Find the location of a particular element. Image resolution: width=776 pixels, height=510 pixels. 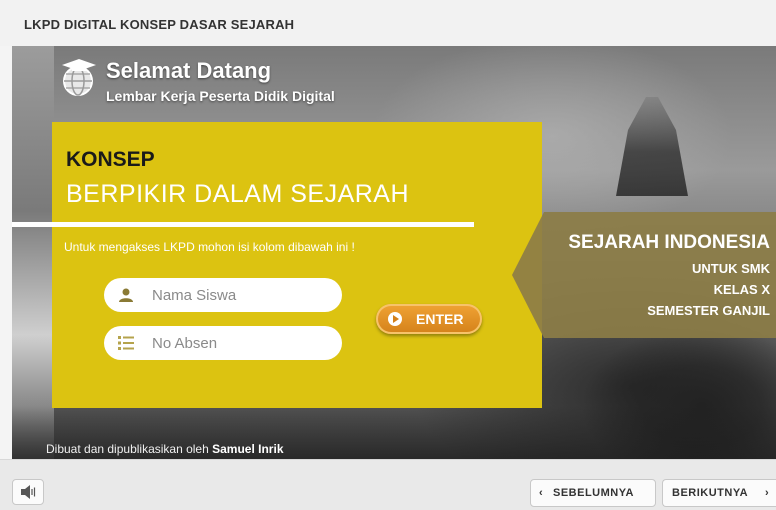

enter-label: ENTER is located at coordinates (440, 319).